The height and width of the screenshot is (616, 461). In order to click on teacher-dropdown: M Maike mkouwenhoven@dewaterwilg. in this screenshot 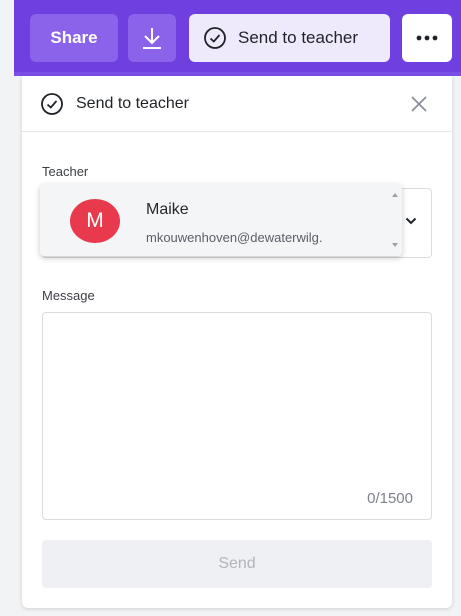, I will do `click(221, 220)`.